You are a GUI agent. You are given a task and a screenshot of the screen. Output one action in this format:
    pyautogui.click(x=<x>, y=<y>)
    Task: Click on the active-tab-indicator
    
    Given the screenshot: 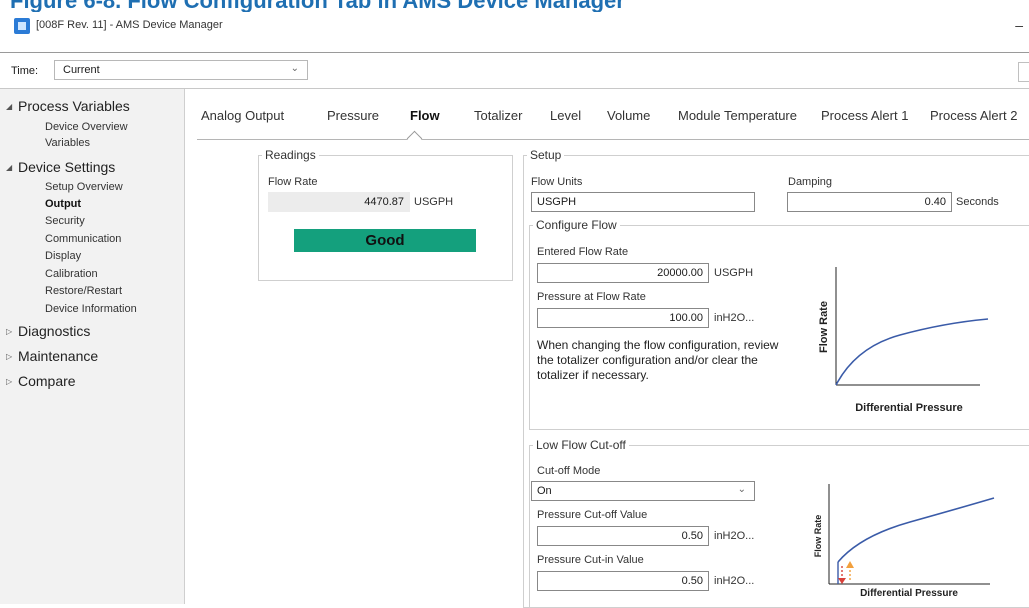 What is the action you would take?
    pyautogui.click(x=414, y=138)
    